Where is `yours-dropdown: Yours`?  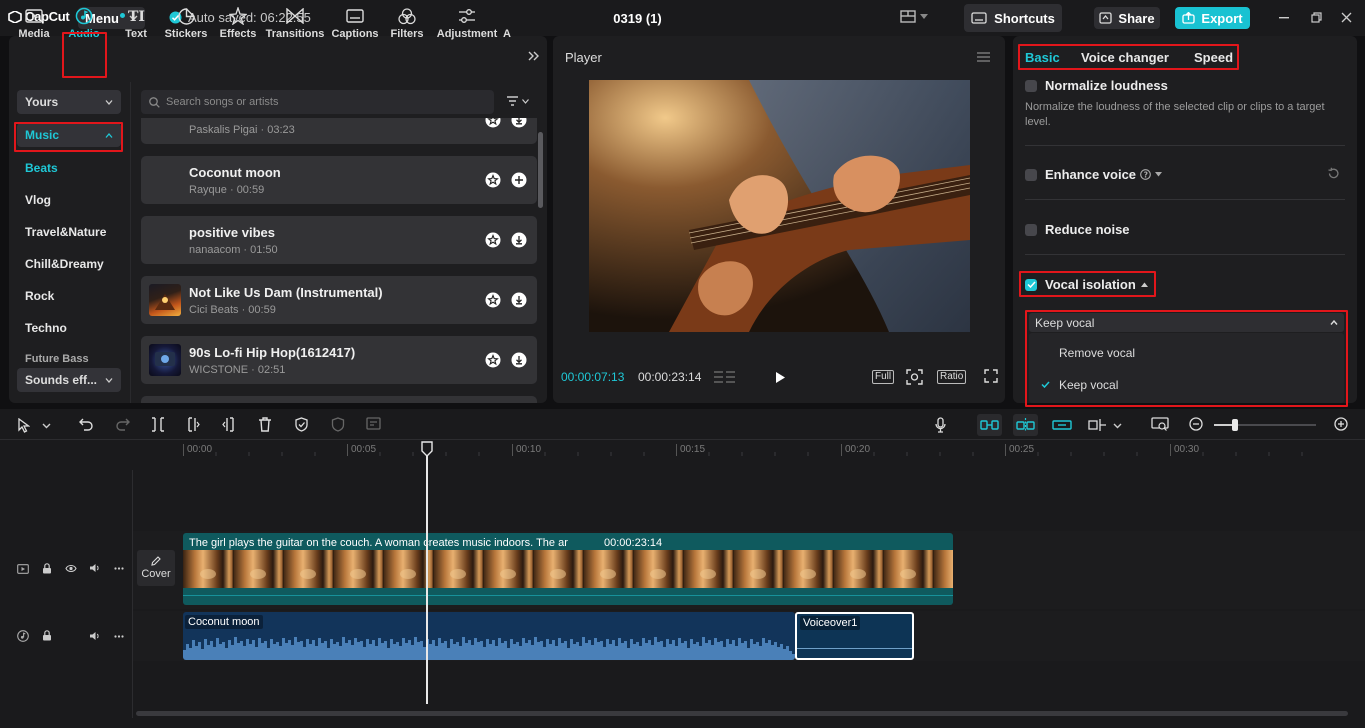 yours-dropdown: Yours is located at coordinates (69, 102).